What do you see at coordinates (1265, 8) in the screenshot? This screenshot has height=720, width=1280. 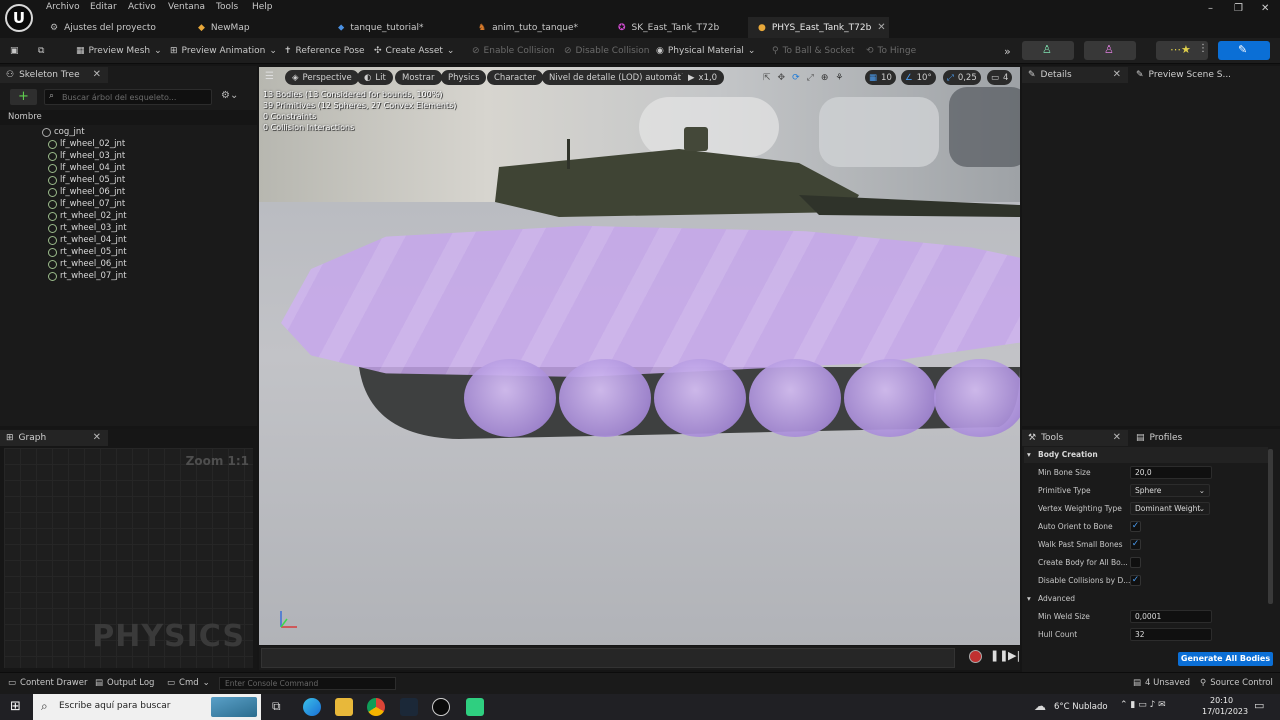 I see `close-window-icon: ✕` at bounding box center [1265, 8].